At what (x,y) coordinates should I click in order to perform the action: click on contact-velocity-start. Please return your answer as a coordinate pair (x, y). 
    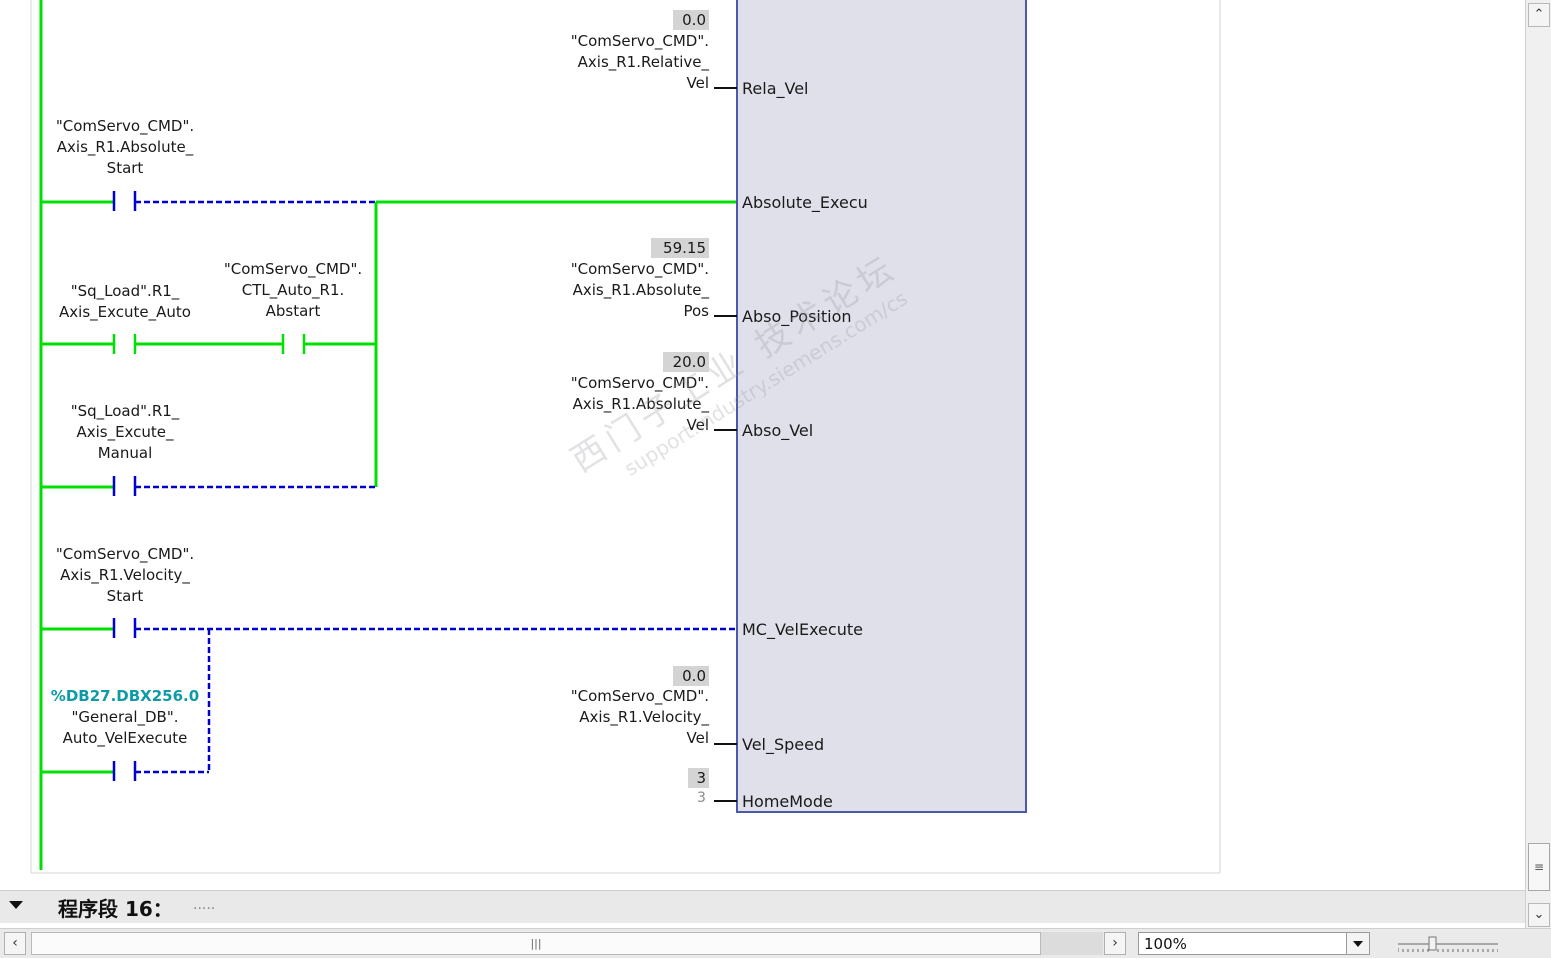
    Looking at the image, I should click on (124, 628).